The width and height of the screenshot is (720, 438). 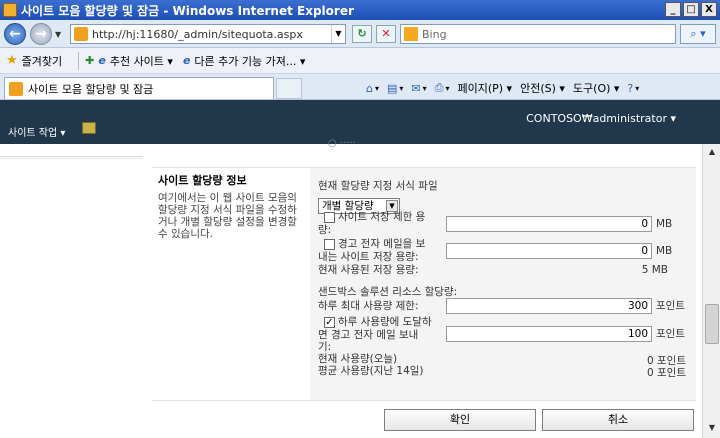 I want to click on current-storage-label: 현재 사용된 저장 용량:, so click(x=368, y=270).